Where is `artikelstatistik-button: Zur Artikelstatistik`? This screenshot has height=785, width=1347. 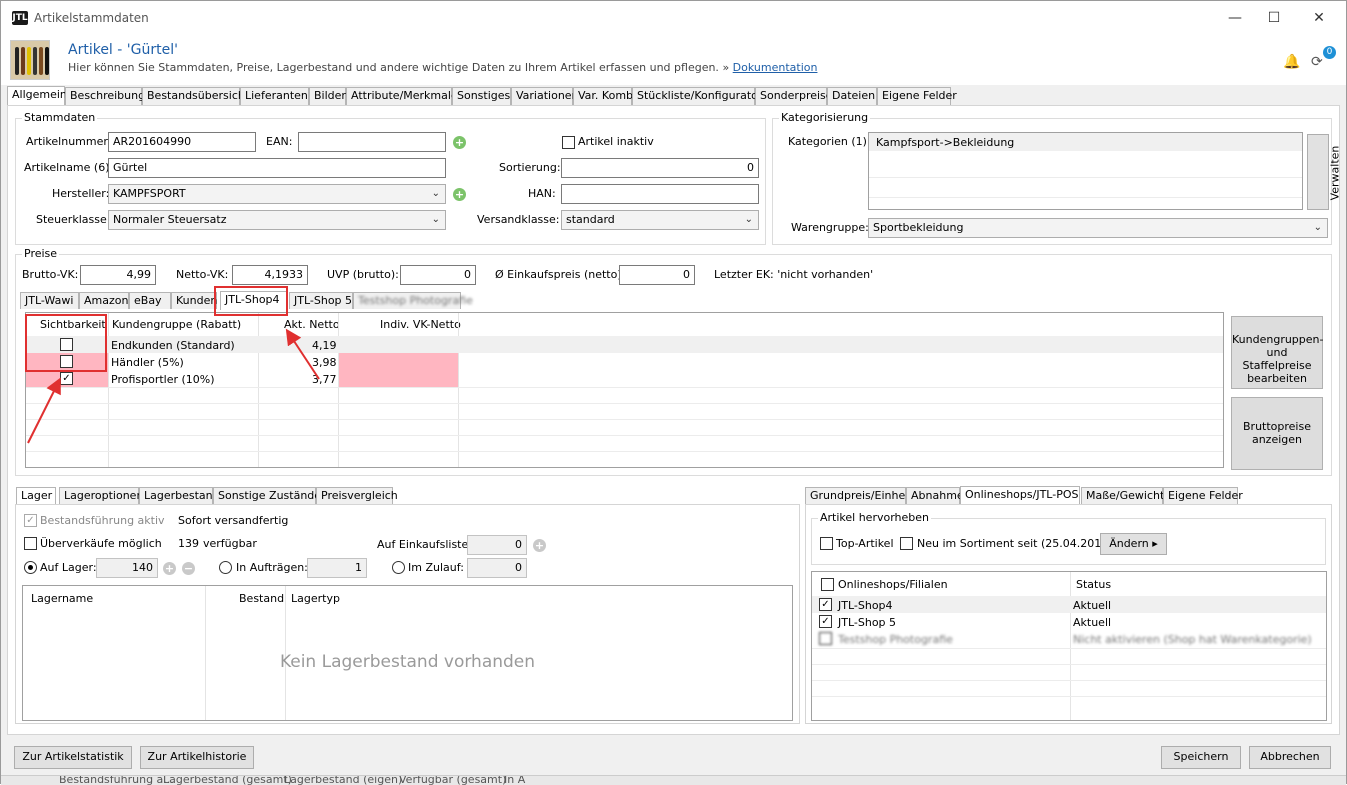
artikelstatistik-button: Zur Artikelstatistik is located at coordinates (73, 757).